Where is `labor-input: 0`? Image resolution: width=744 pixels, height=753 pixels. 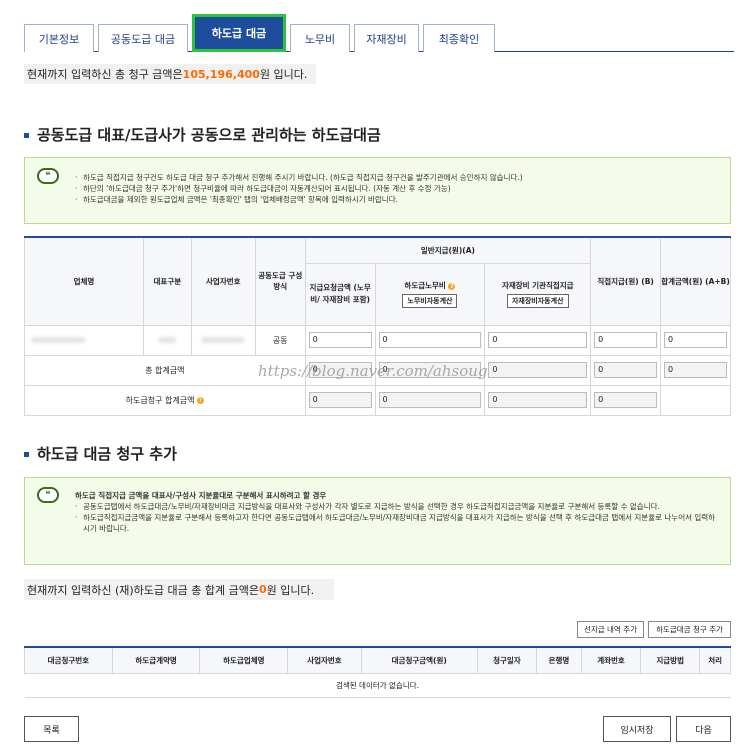
labor-input: 0 is located at coordinates (430, 340).